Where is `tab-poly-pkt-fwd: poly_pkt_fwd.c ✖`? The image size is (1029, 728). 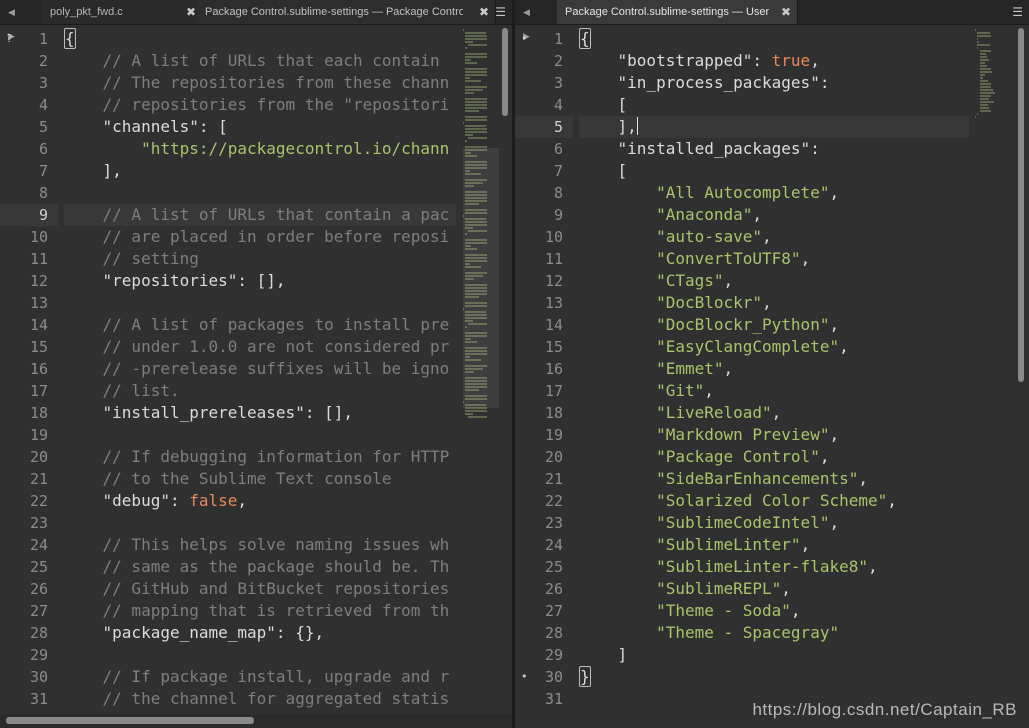 tab-poly-pkt-fwd: poly_pkt_fwd.c ✖ is located at coordinates (122, 12).